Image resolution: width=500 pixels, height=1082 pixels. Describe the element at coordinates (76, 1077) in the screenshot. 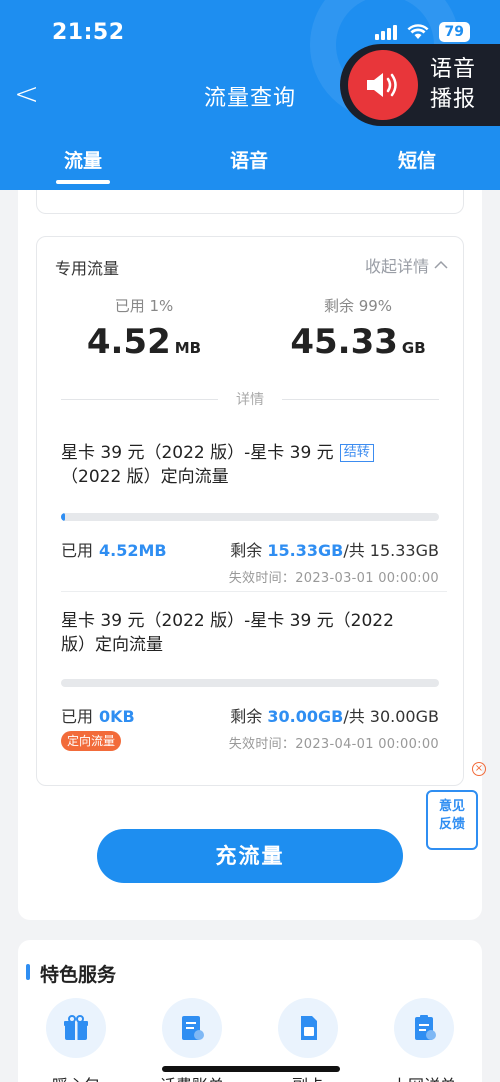

I see `service-label: 暖心包` at that location.